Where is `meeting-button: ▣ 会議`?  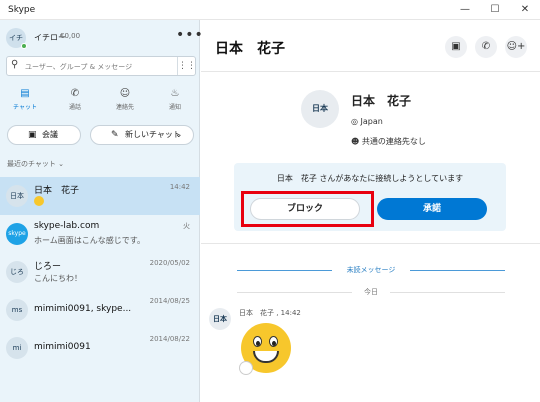 meeting-button: ▣ 会議 is located at coordinates (44, 135).